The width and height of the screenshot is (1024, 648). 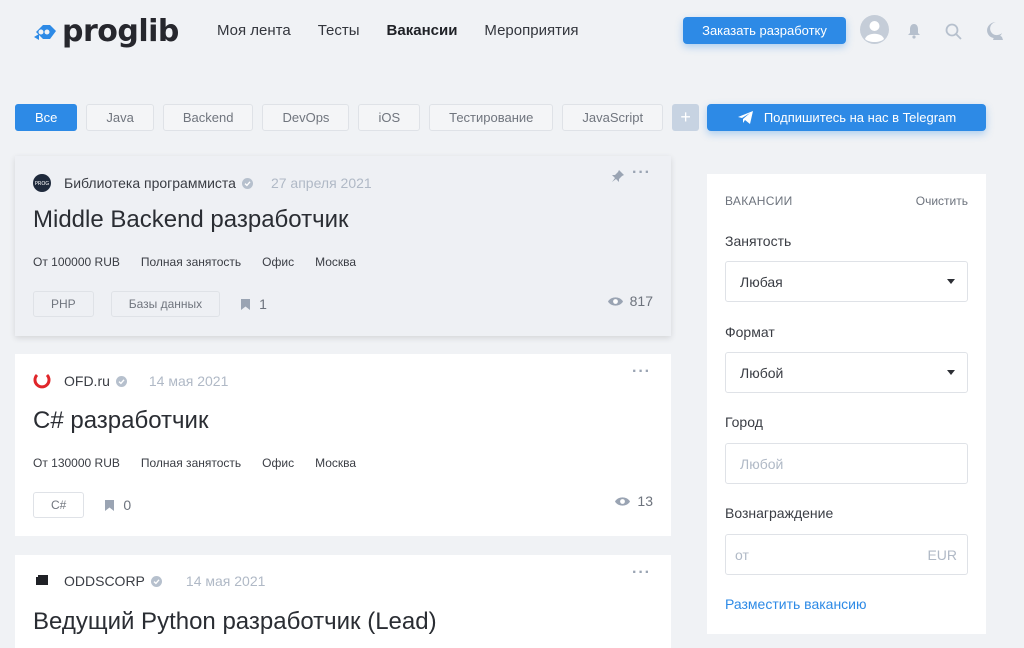 I want to click on vacancy-title: C# разработчик, so click(x=120, y=421).